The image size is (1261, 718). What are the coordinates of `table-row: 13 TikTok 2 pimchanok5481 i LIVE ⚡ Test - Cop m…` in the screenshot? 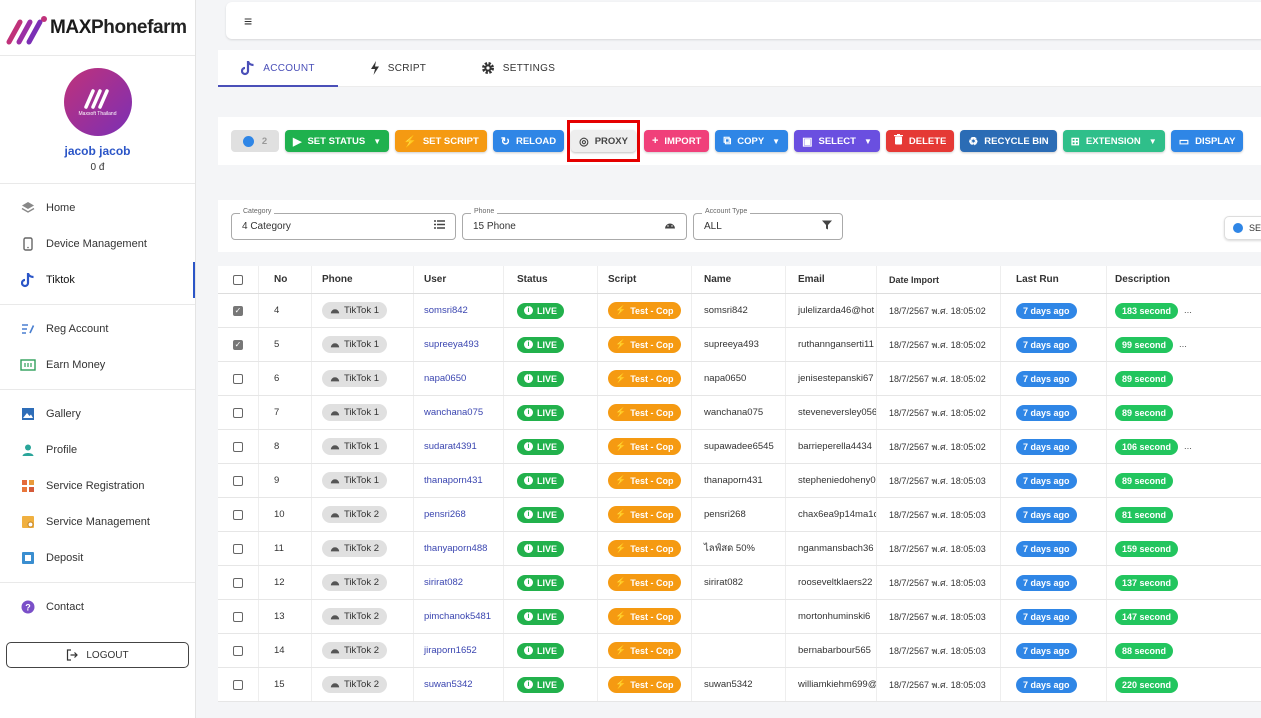 It's located at (739, 617).